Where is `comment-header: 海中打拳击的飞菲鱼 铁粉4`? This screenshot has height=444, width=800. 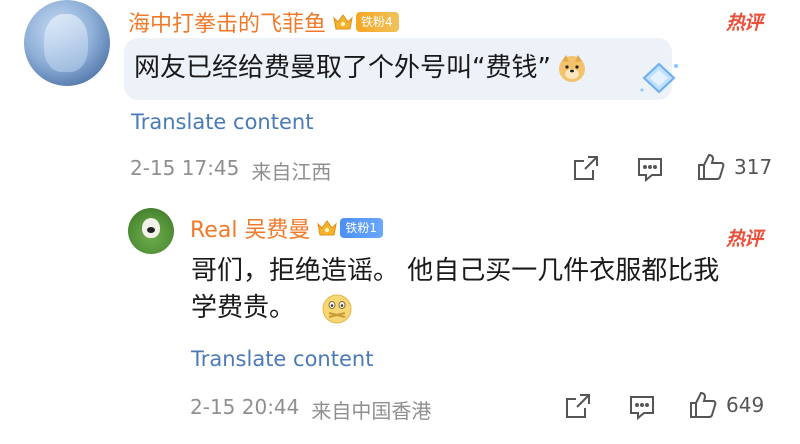 comment-header: 海中打拳击的飞菲鱼 铁粉4 is located at coordinates (263, 22).